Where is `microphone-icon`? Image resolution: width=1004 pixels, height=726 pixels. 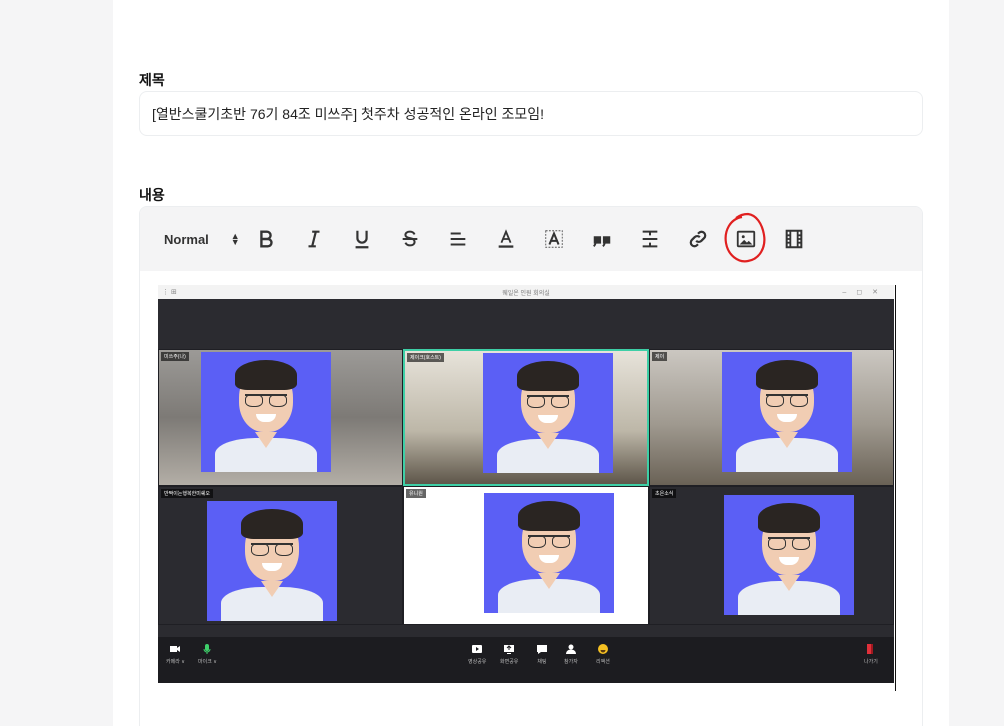 microphone-icon is located at coordinates (207, 649).